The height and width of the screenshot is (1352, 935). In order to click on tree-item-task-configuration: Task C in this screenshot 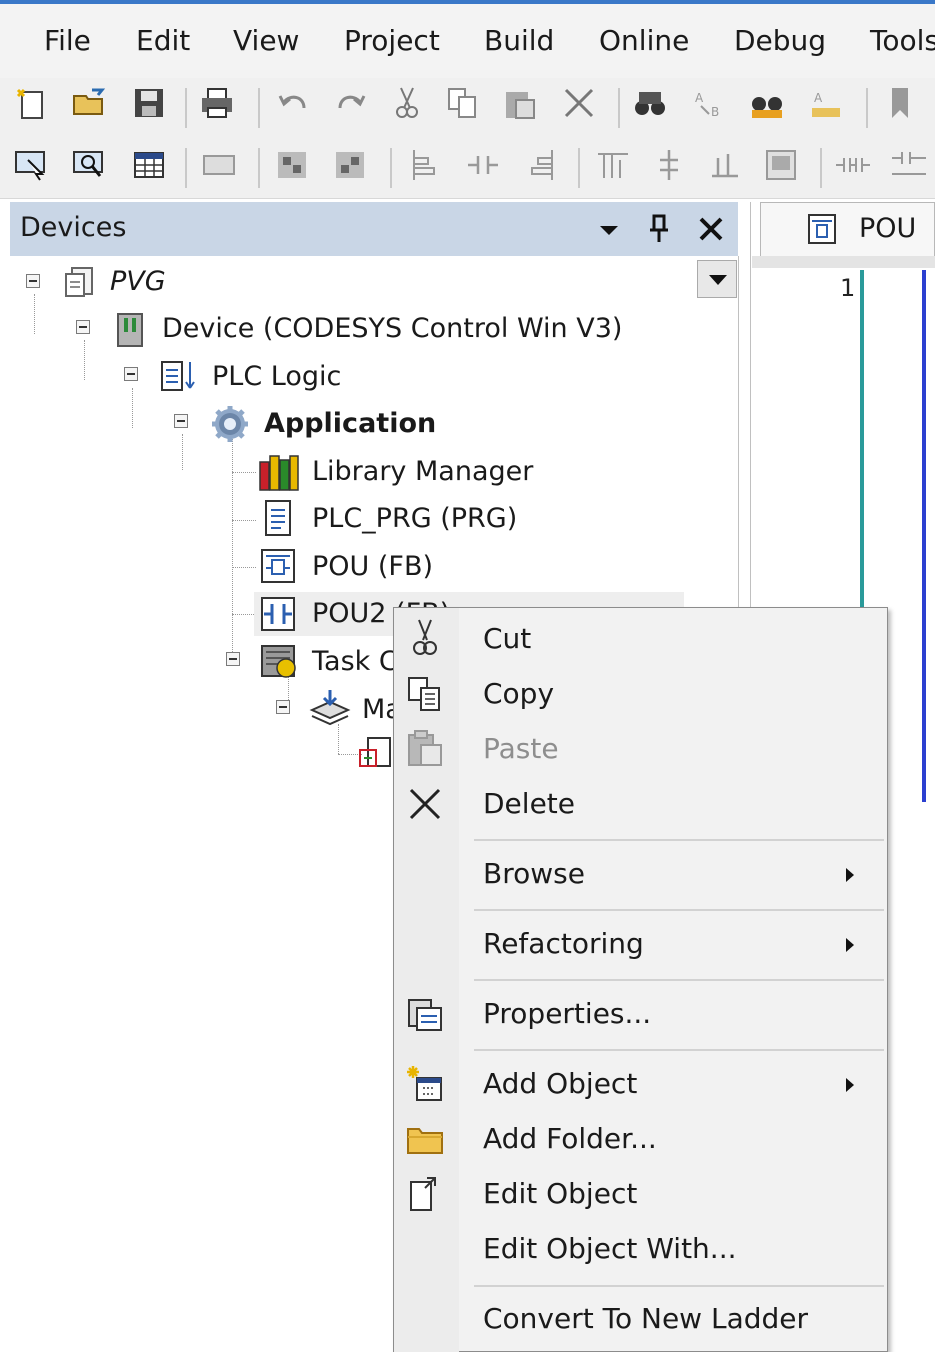, I will do `click(355, 661)`.